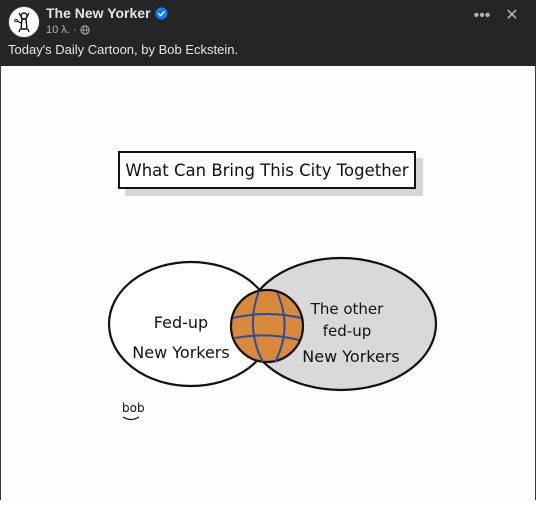 The image size is (536, 505). Describe the element at coordinates (181, 322) in the screenshot. I see `left-circle-line-1: Fed-up` at that location.